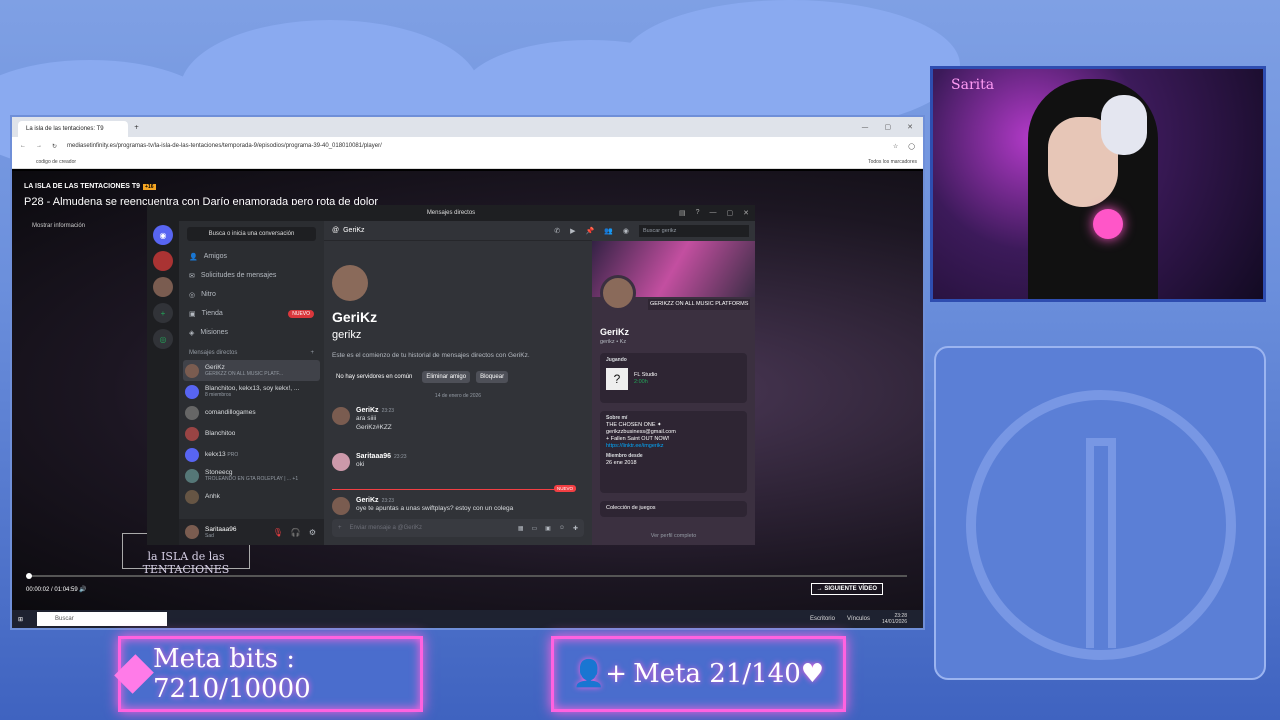  I want to click on nav-message-requests: ✉ Solicitudes de mensajes, so click(251, 275).